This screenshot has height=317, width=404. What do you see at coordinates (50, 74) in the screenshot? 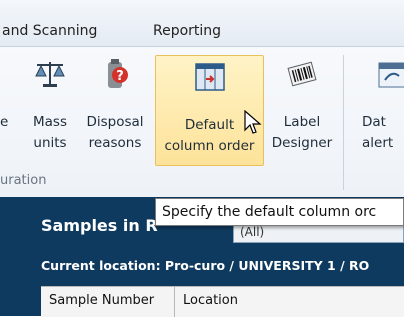
I see `scales-icon` at bounding box center [50, 74].